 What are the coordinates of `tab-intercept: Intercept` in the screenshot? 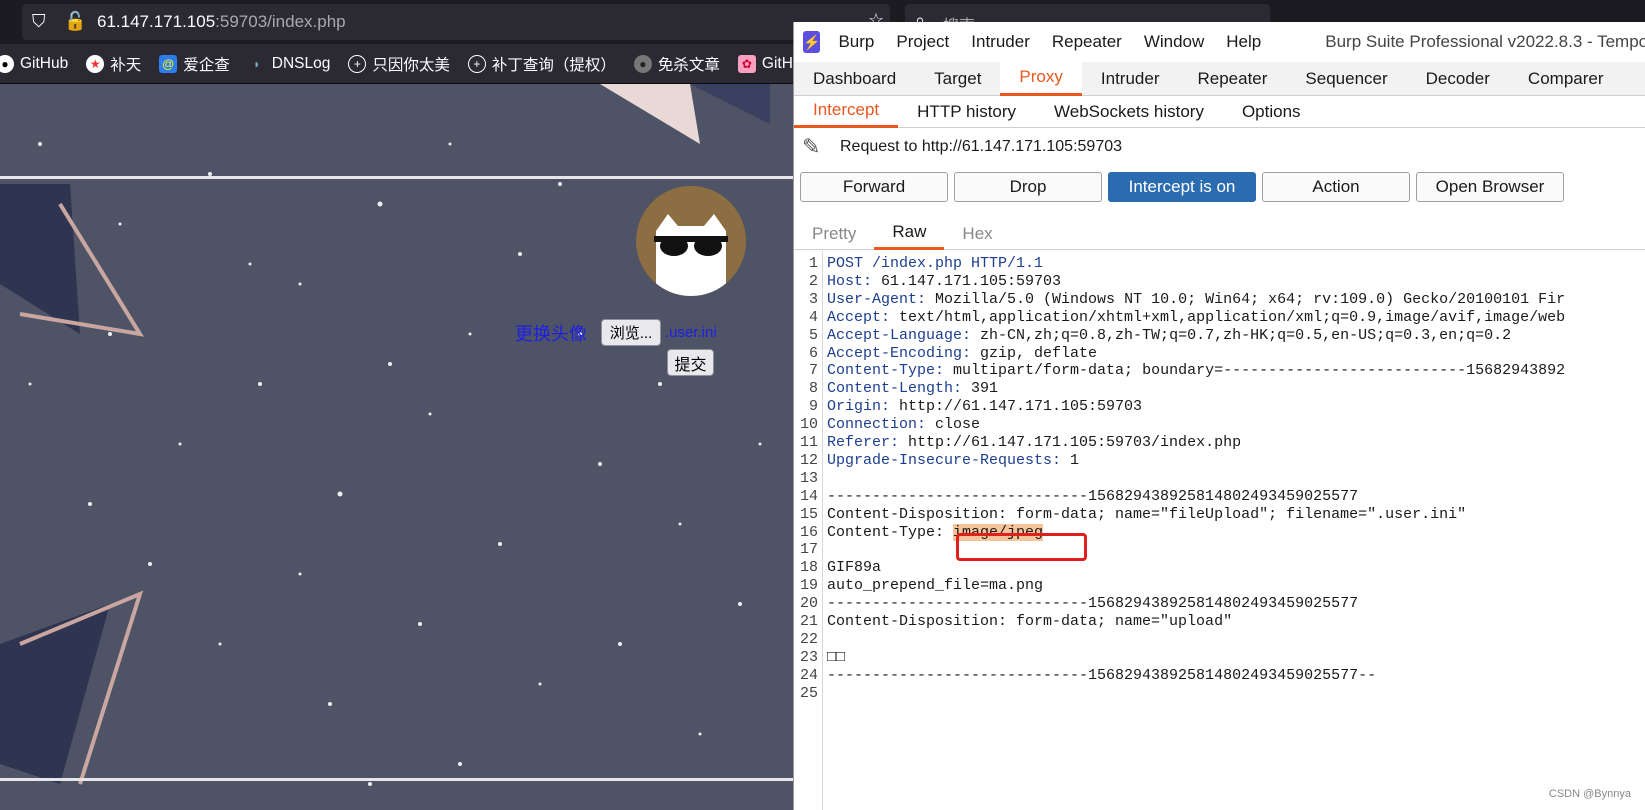 It's located at (846, 112).